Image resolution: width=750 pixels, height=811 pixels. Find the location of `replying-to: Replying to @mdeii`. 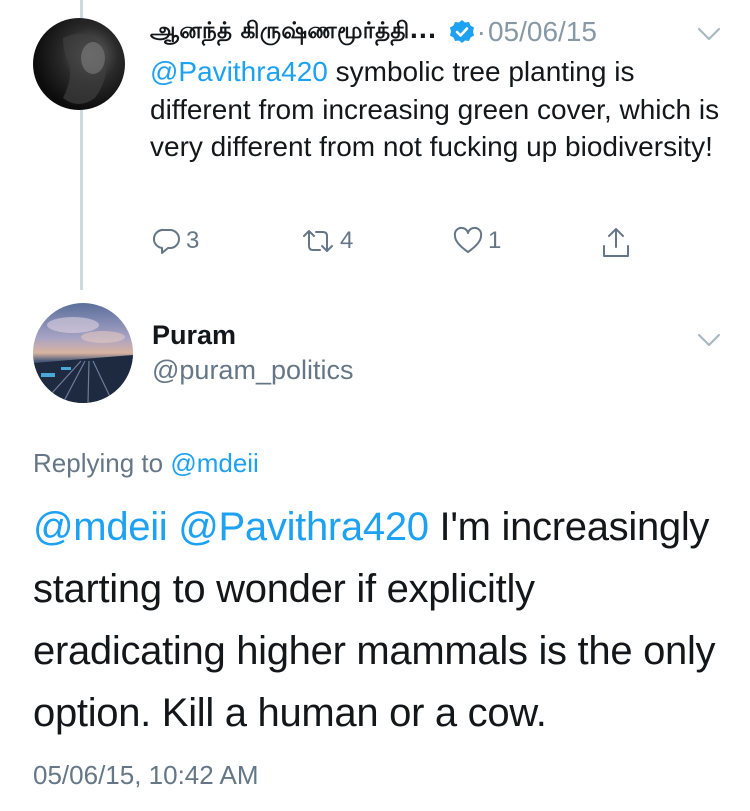

replying-to: Replying to @mdeii is located at coordinates (146, 463).